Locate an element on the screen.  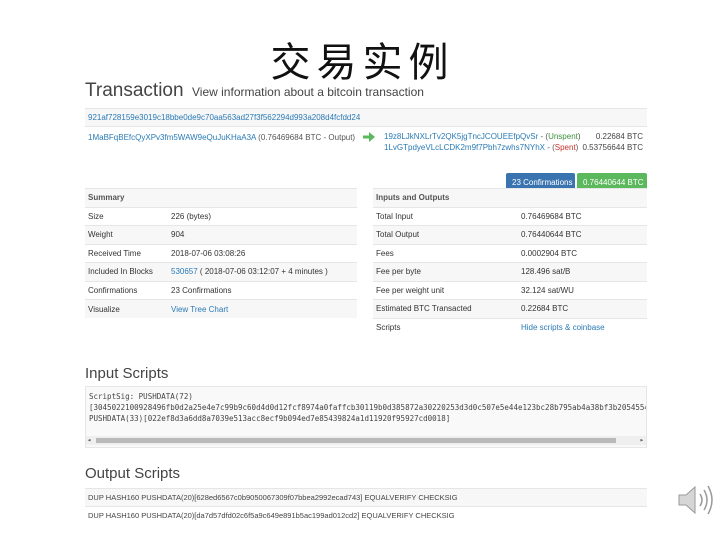
io-heading: Inputs and Outputs is located at coordinates (510, 197).